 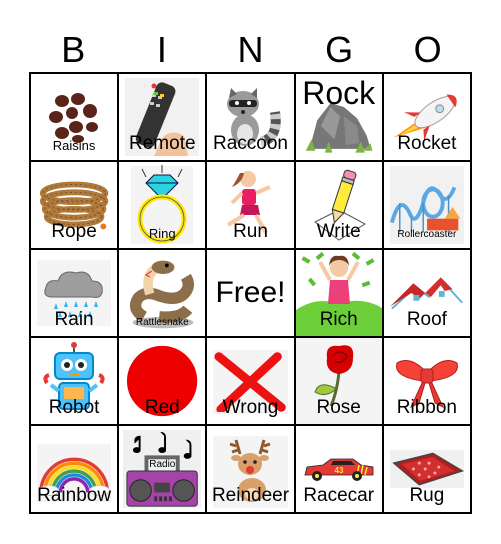 What do you see at coordinates (74, 117) in the screenshot?
I see `bingo-cell-raisins: Raisins` at bounding box center [74, 117].